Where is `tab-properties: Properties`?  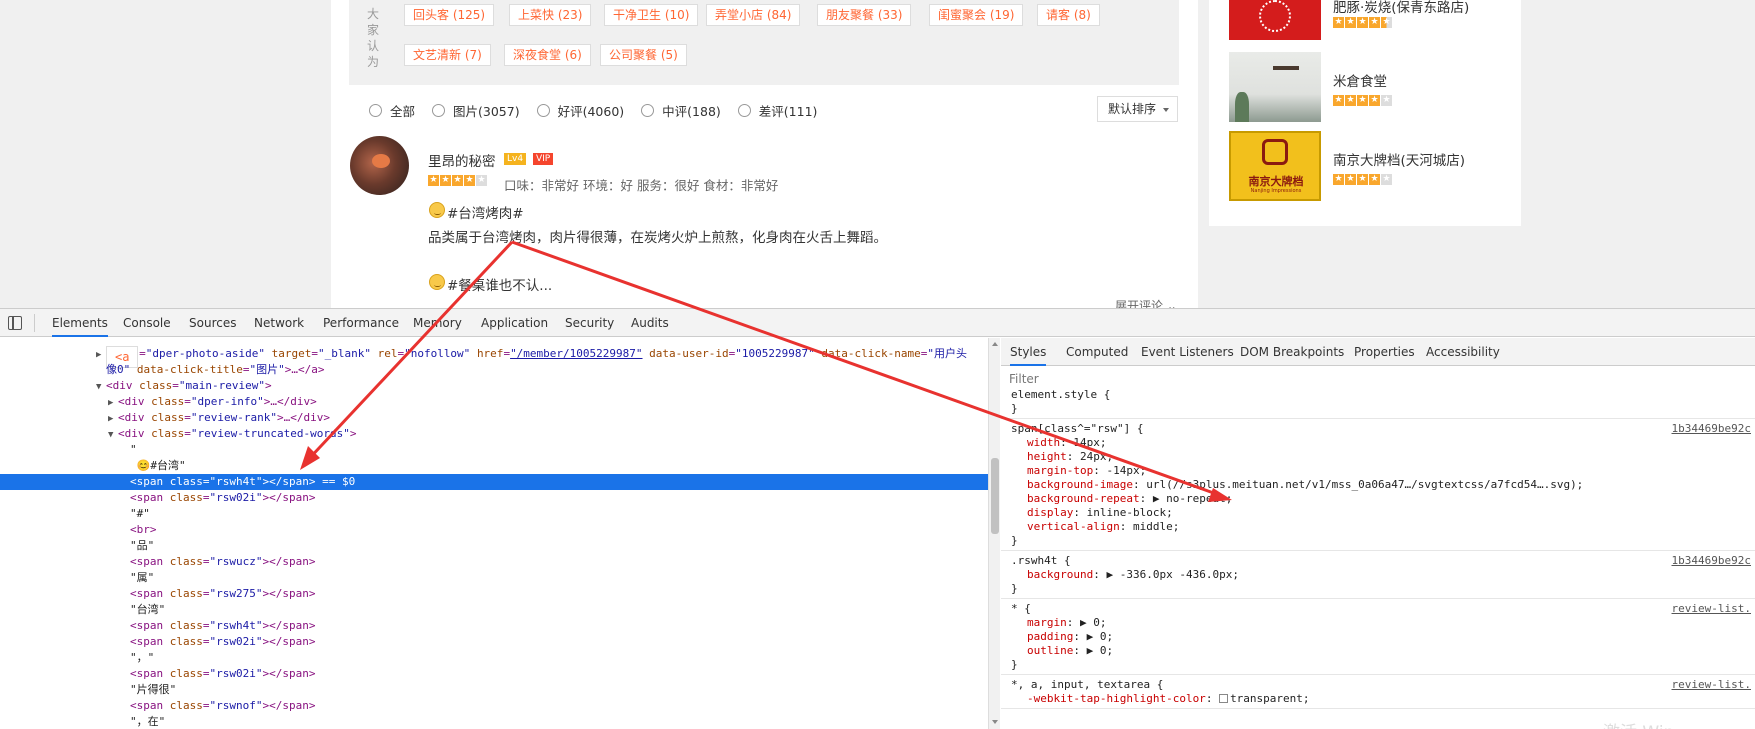
tab-properties: Properties is located at coordinates (1384, 352).